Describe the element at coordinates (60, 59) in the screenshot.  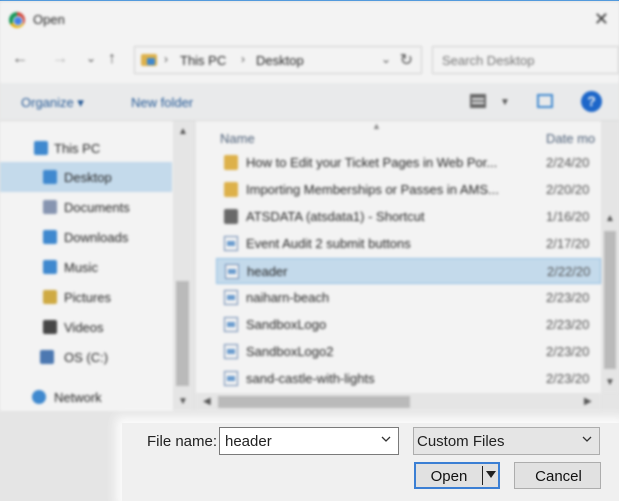
I see `forward-arrow-icon: →` at that location.